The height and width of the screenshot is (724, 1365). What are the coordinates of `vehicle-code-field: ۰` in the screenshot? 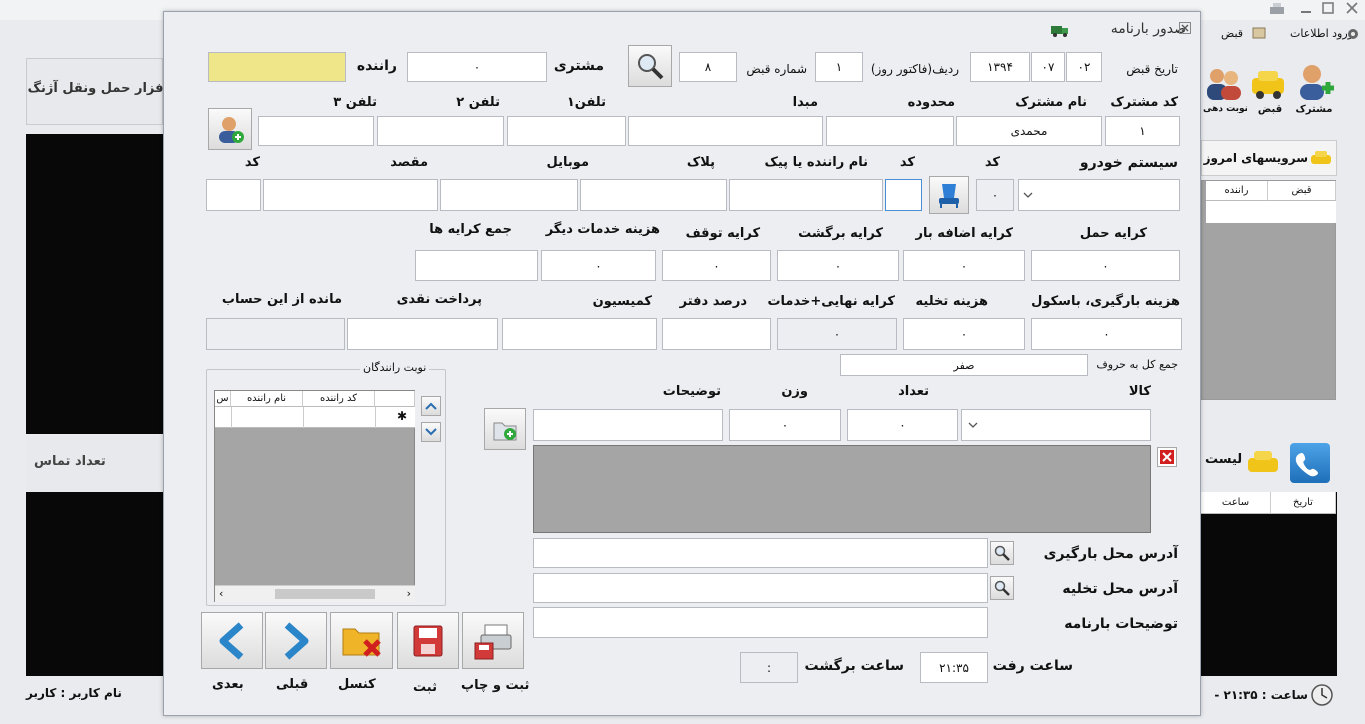 It's located at (995, 195).